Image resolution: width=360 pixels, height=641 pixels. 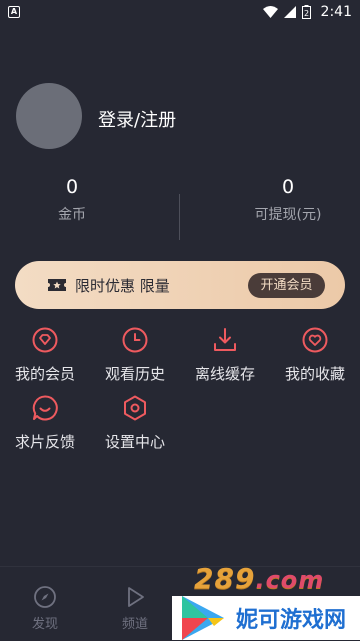 What do you see at coordinates (224, 374) in the screenshot?
I see `menu-label: 离线缓存` at bounding box center [224, 374].